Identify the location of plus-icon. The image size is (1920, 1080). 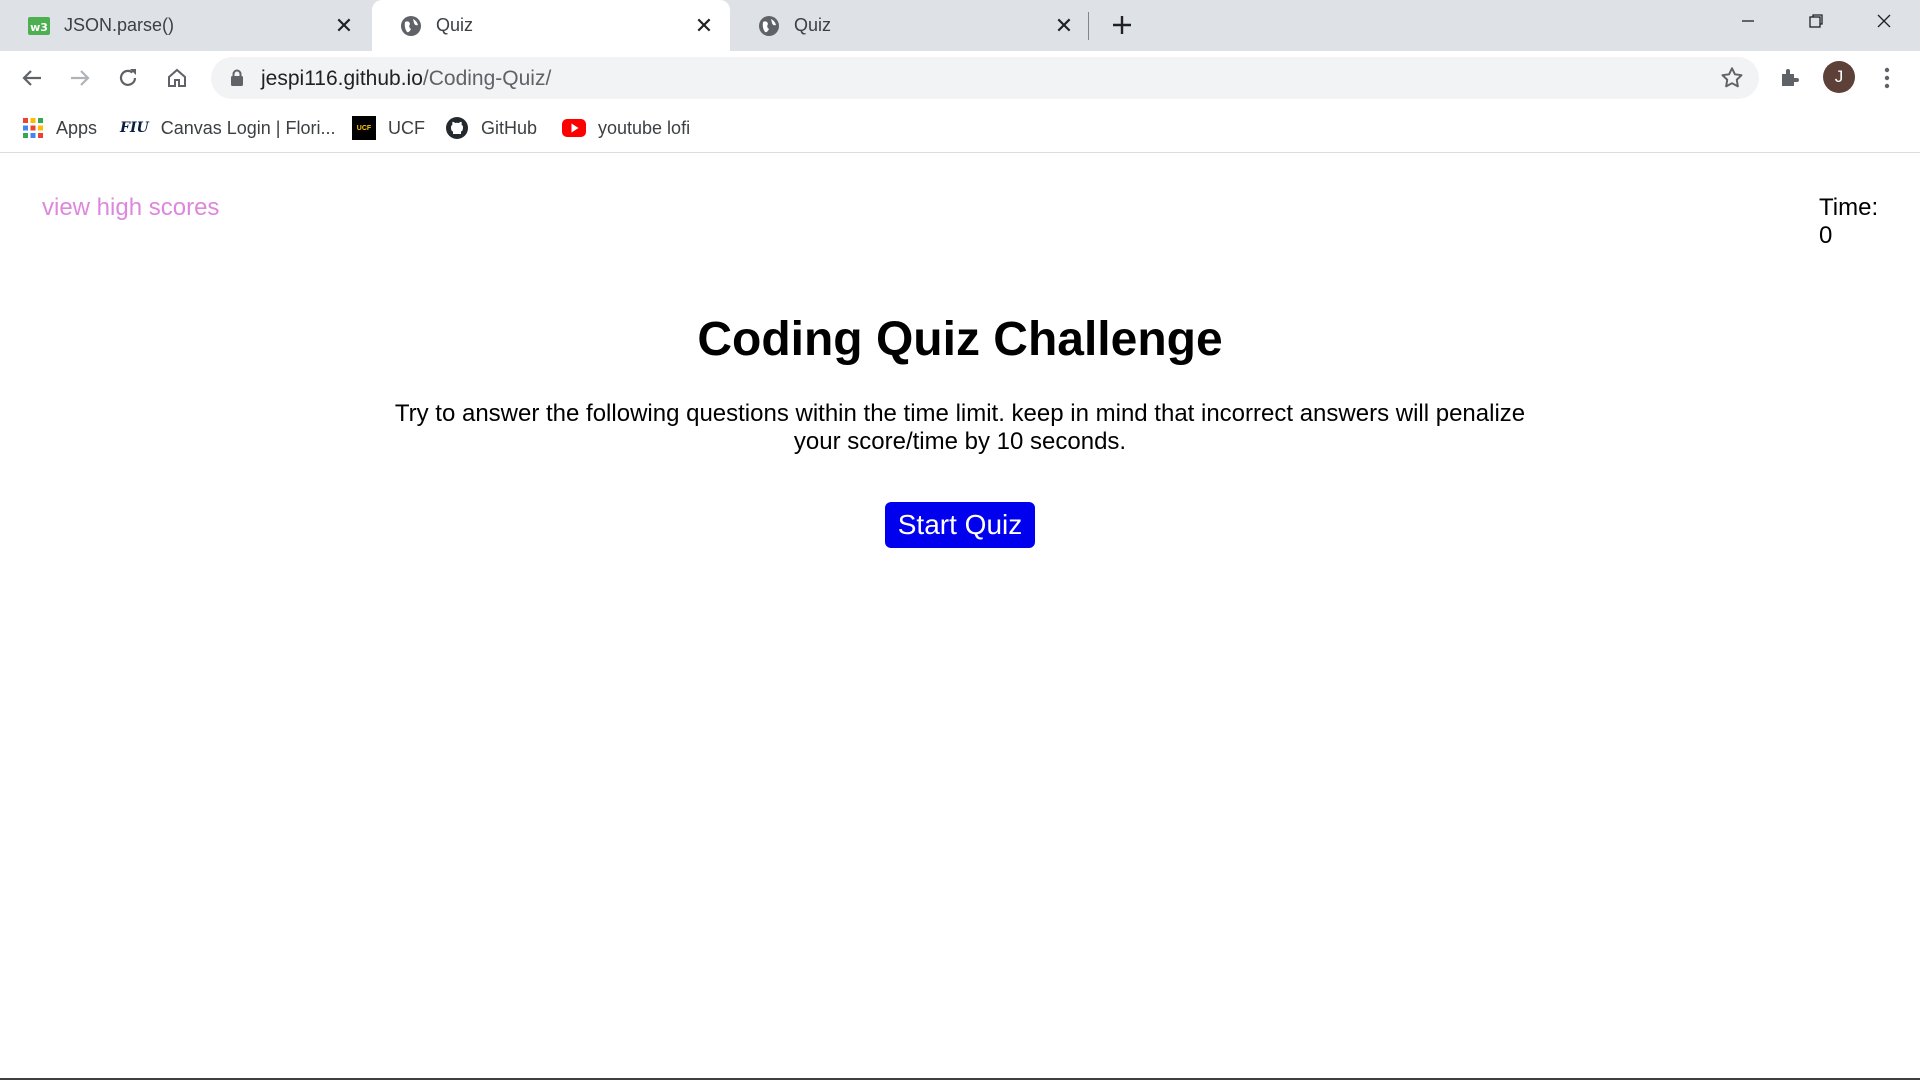
(1122, 25).